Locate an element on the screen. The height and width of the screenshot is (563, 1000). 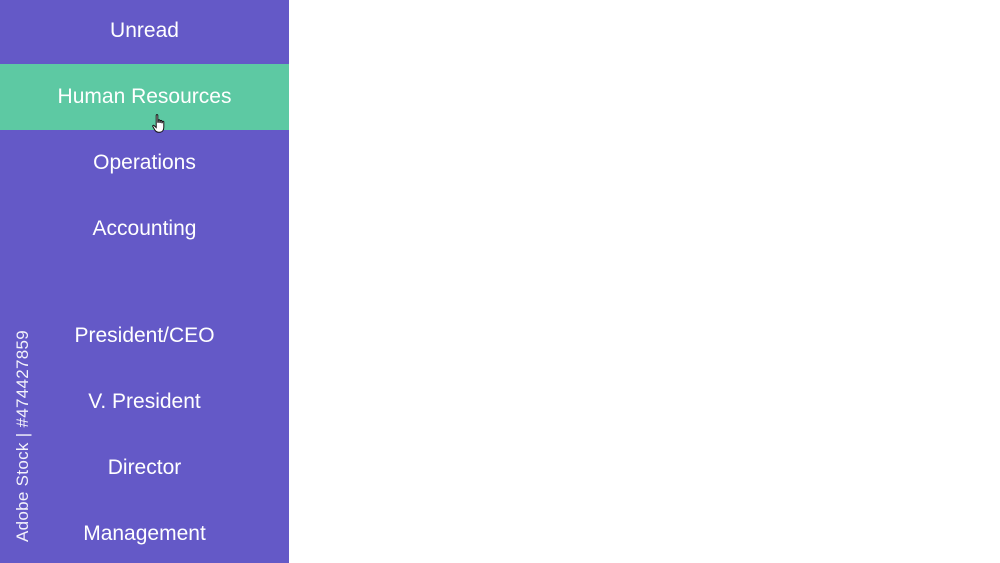
sidebar-item-vice-president: V. President is located at coordinates (144, 402).